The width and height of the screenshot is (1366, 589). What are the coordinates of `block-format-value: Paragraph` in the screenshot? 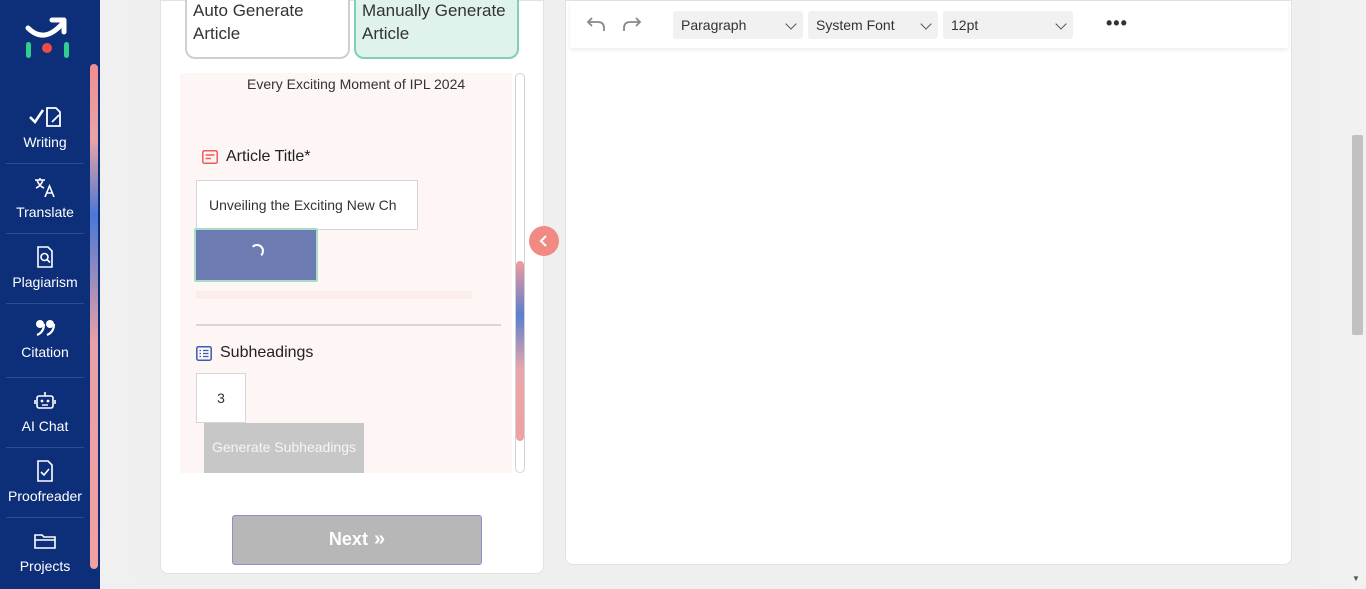 It's located at (714, 25).